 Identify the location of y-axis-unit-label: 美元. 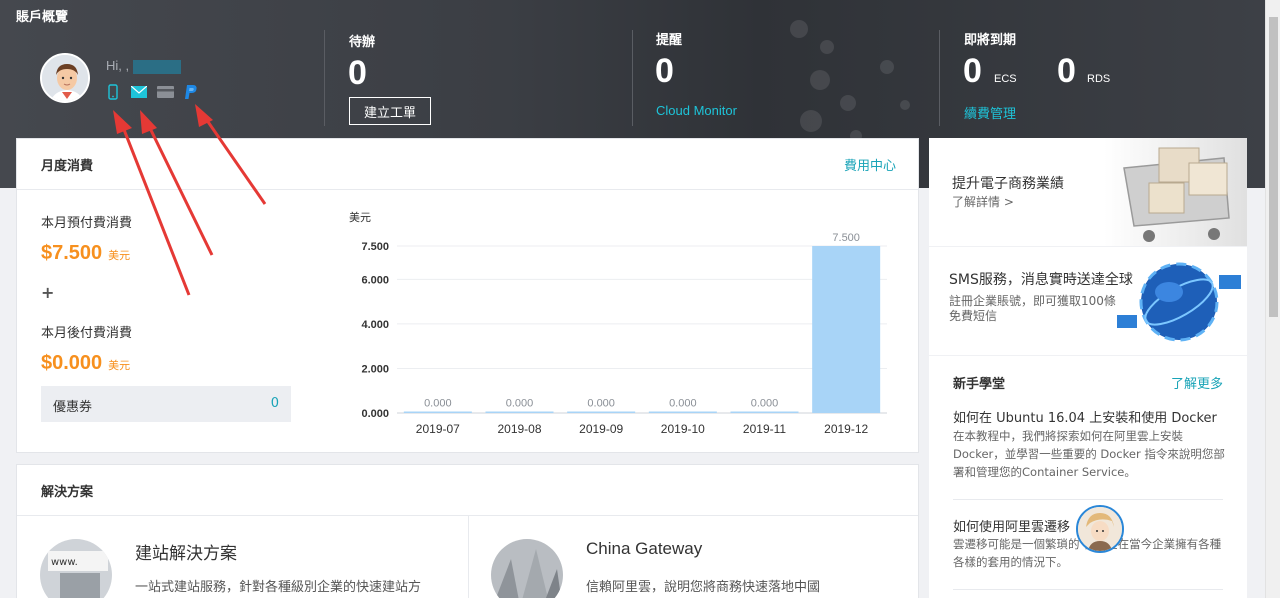
(360, 217).